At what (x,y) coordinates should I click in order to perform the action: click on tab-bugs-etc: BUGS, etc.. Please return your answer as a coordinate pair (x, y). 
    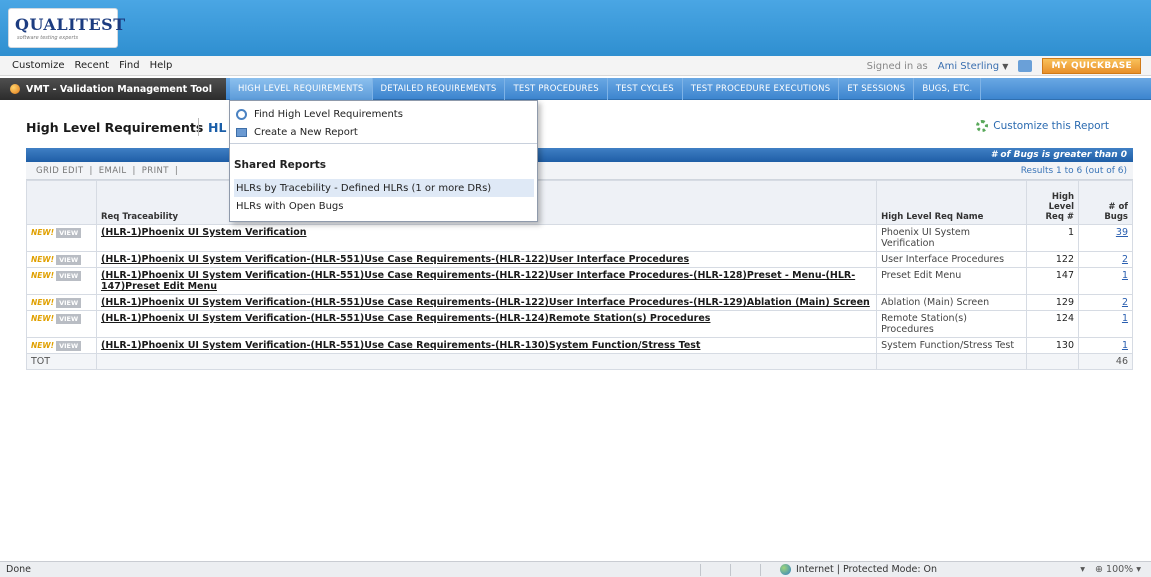
    Looking at the image, I should click on (948, 89).